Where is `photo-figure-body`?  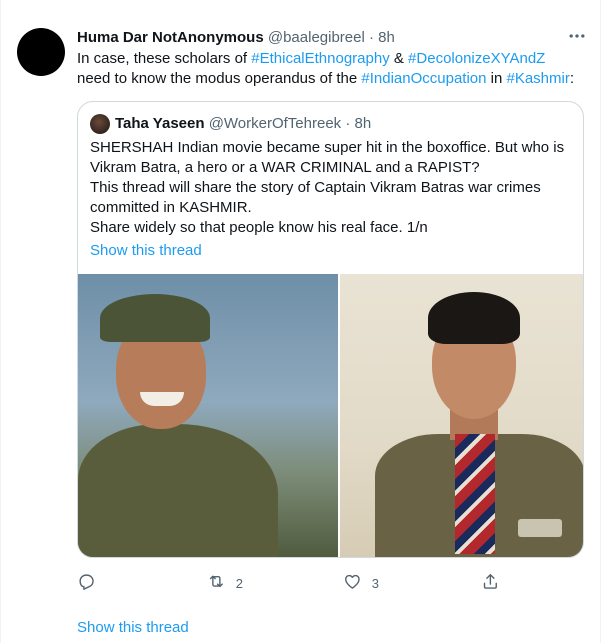 photo-figure-body is located at coordinates (178, 490).